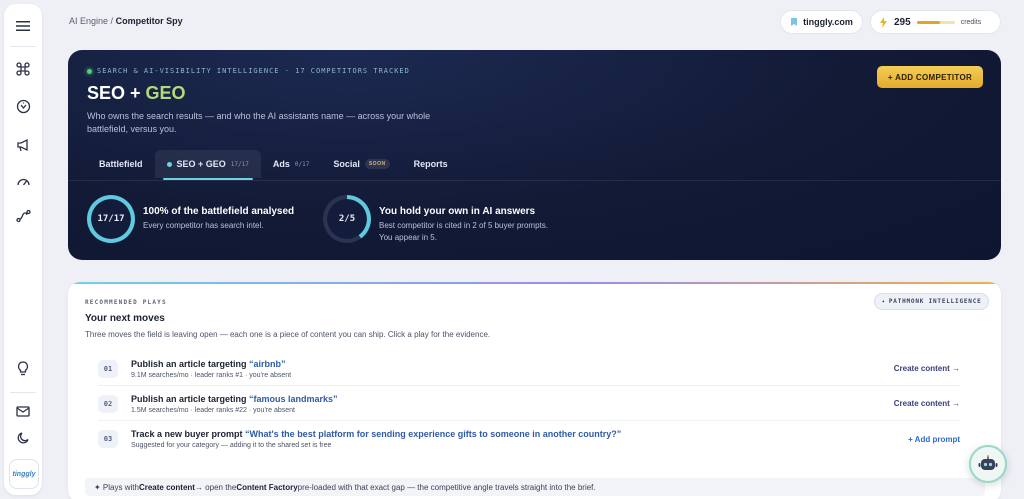 The height and width of the screenshot is (499, 1024). I want to click on gauge-icon, so click(23, 181).